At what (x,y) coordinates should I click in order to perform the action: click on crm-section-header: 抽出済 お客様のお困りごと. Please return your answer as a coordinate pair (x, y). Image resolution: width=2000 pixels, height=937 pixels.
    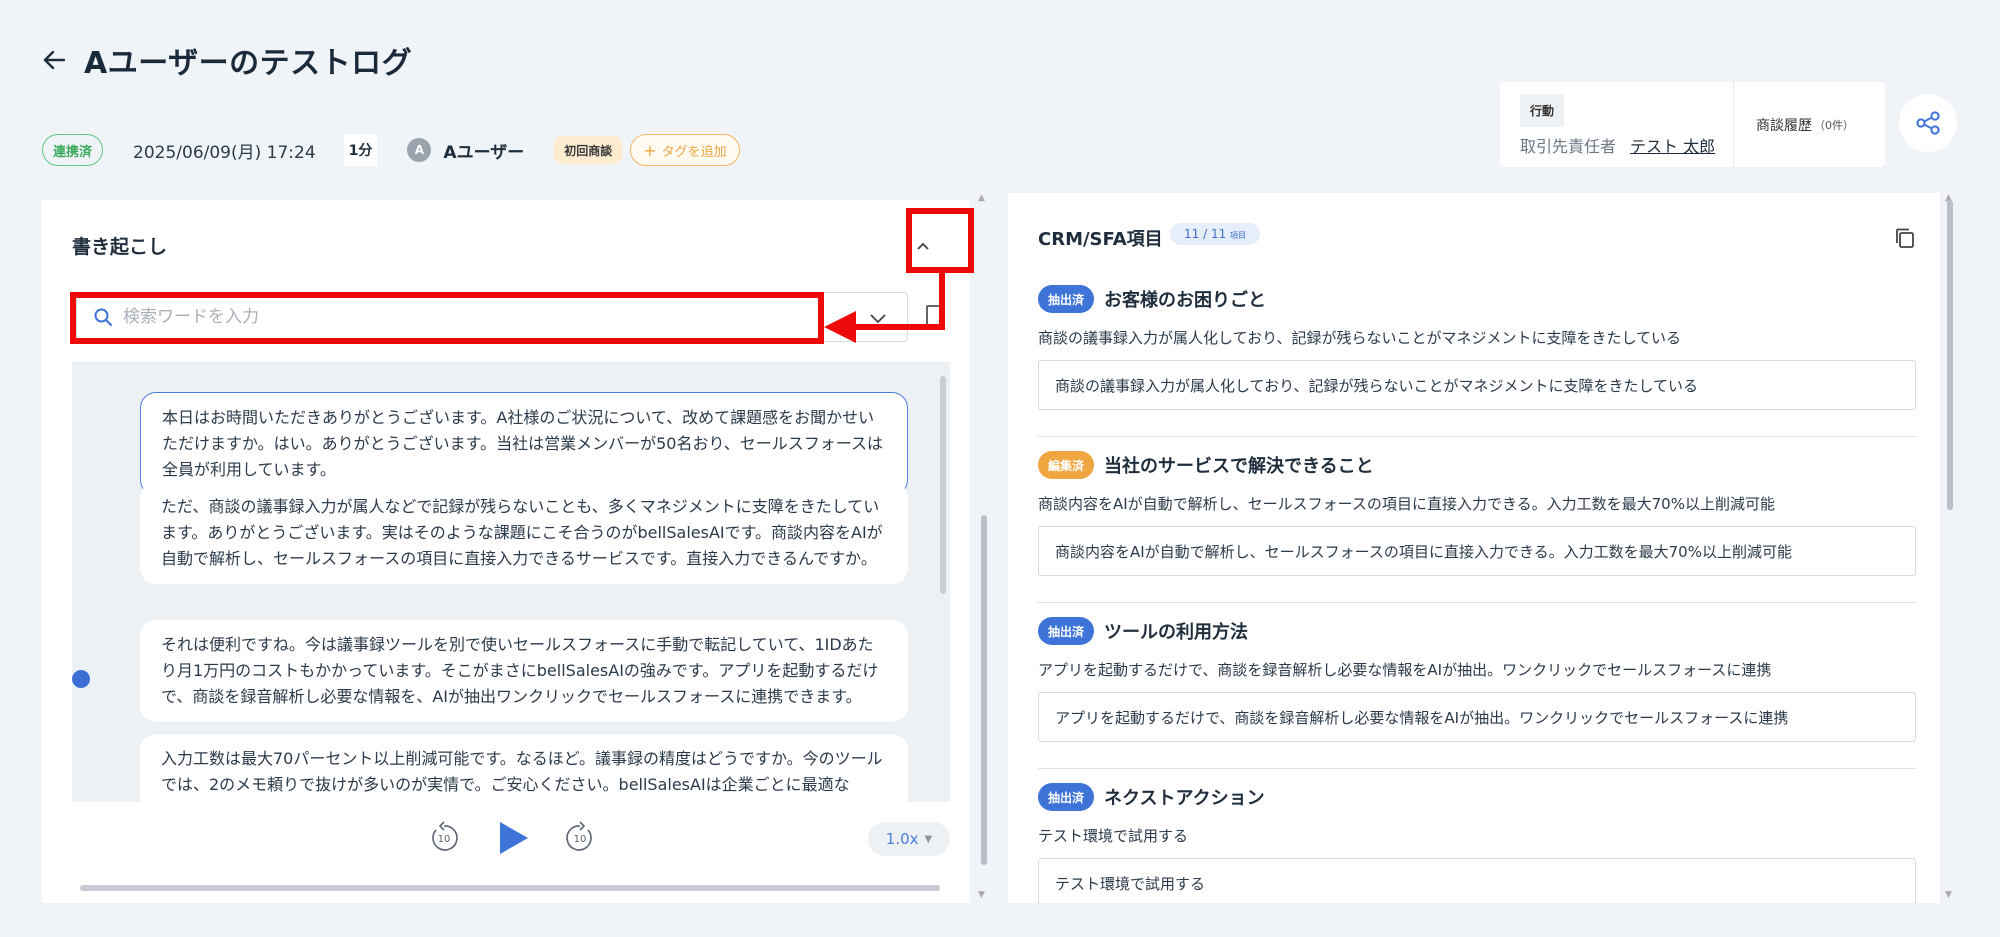
    Looking at the image, I should click on (1477, 299).